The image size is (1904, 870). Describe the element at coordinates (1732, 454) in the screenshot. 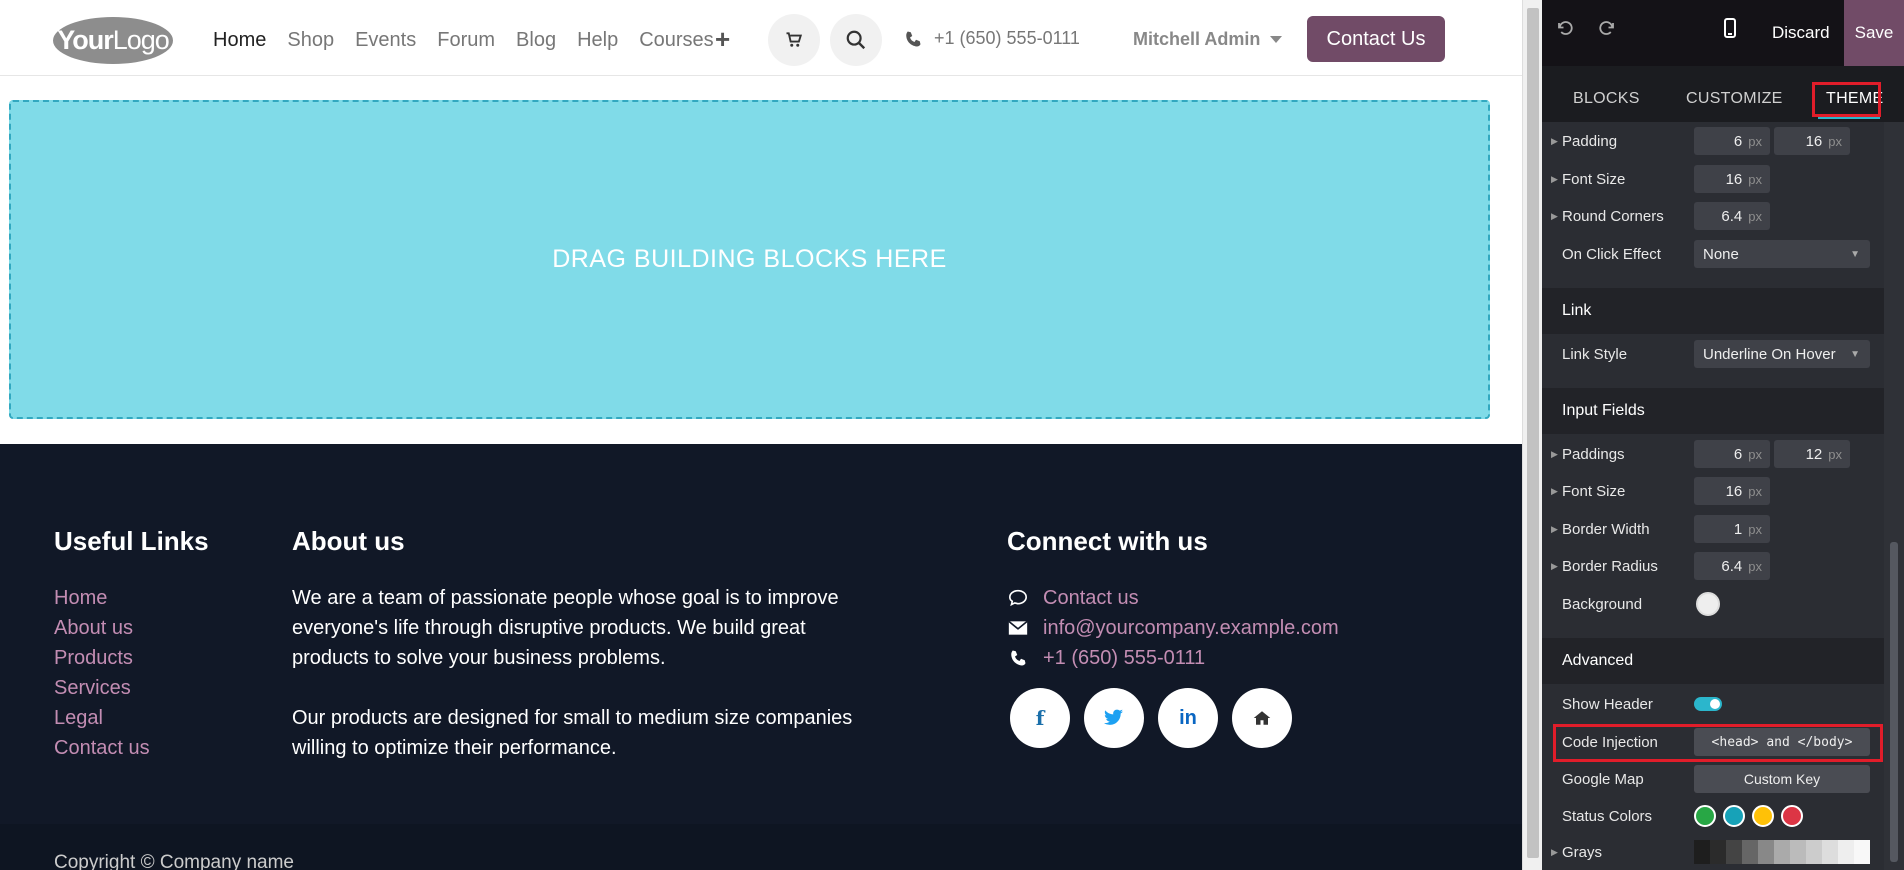

I see `paddings-y-input: 6 px` at that location.